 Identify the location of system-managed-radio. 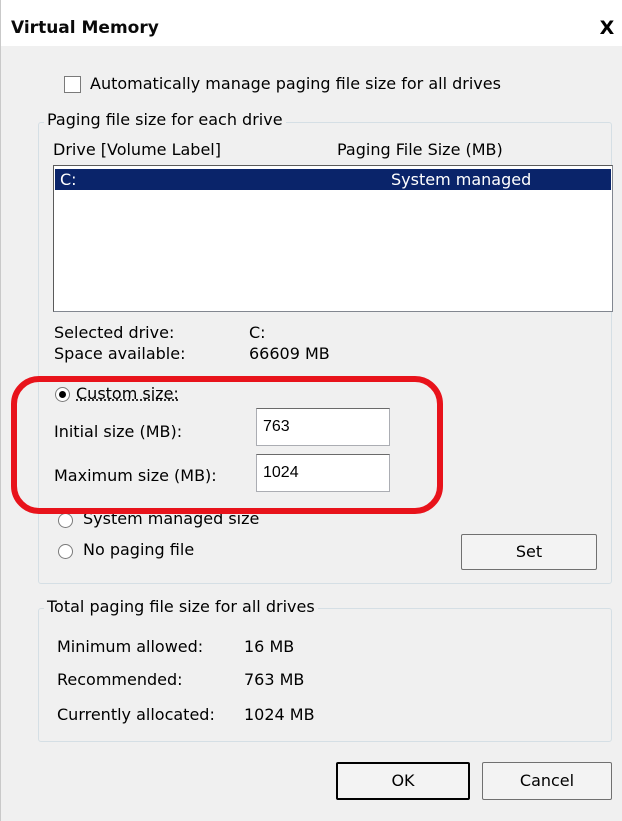
(65, 520).